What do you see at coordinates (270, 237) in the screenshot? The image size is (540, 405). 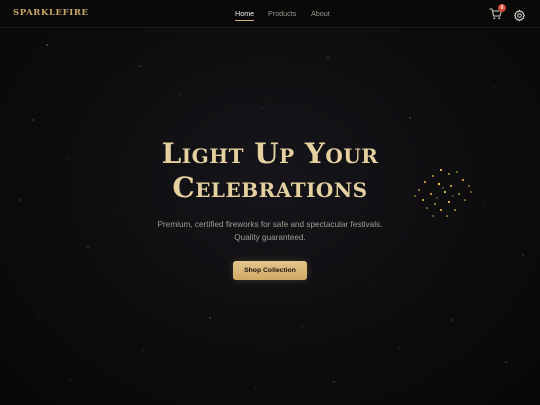 I see `hero-subtitle-line-2: Quality guaranteed.` at bounding box center [270, 237].